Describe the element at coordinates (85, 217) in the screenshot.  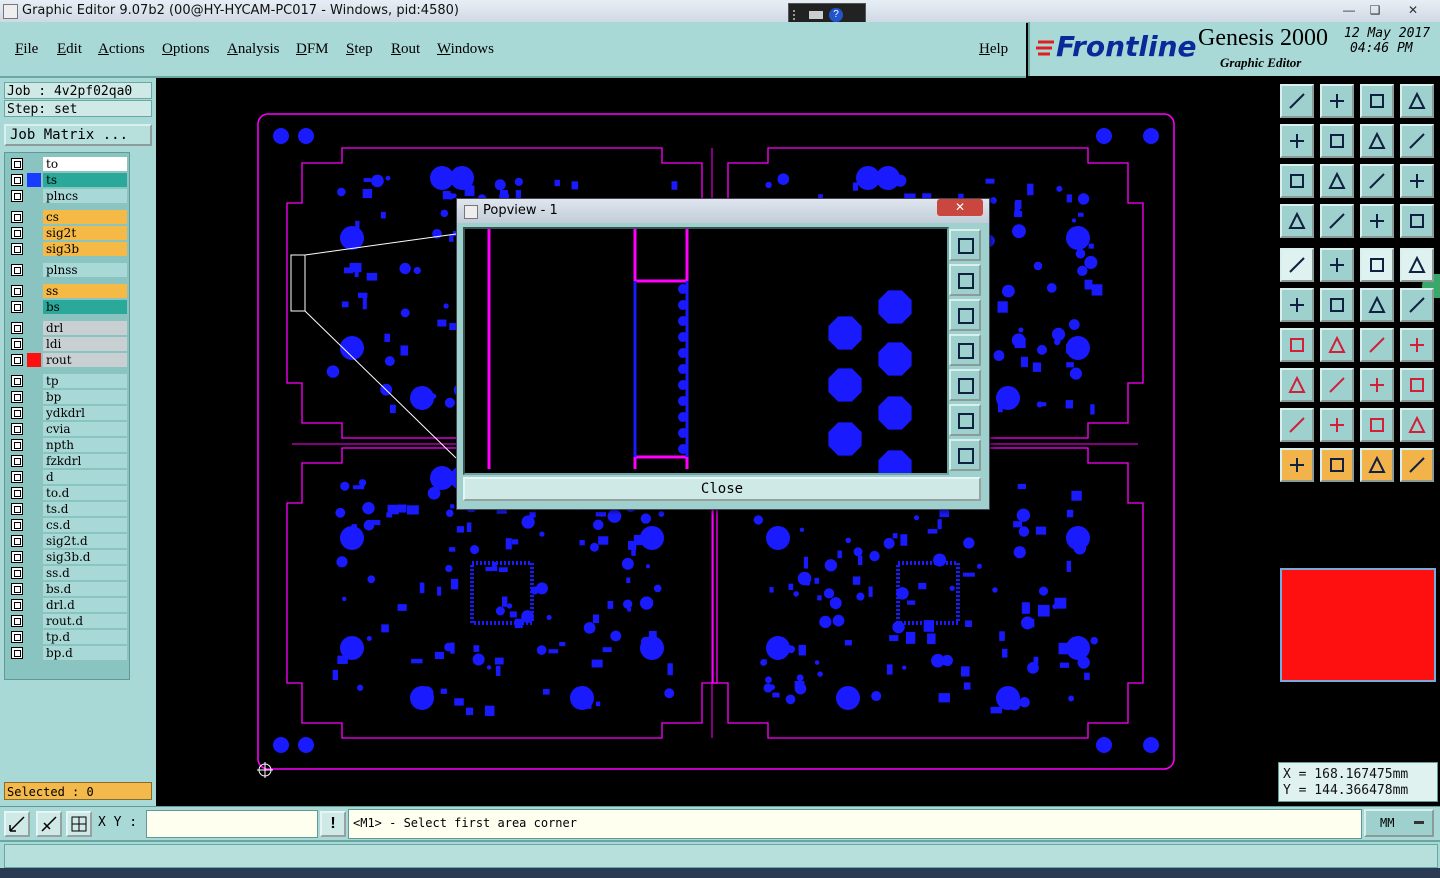
I see `layer-name: cs` at that location.